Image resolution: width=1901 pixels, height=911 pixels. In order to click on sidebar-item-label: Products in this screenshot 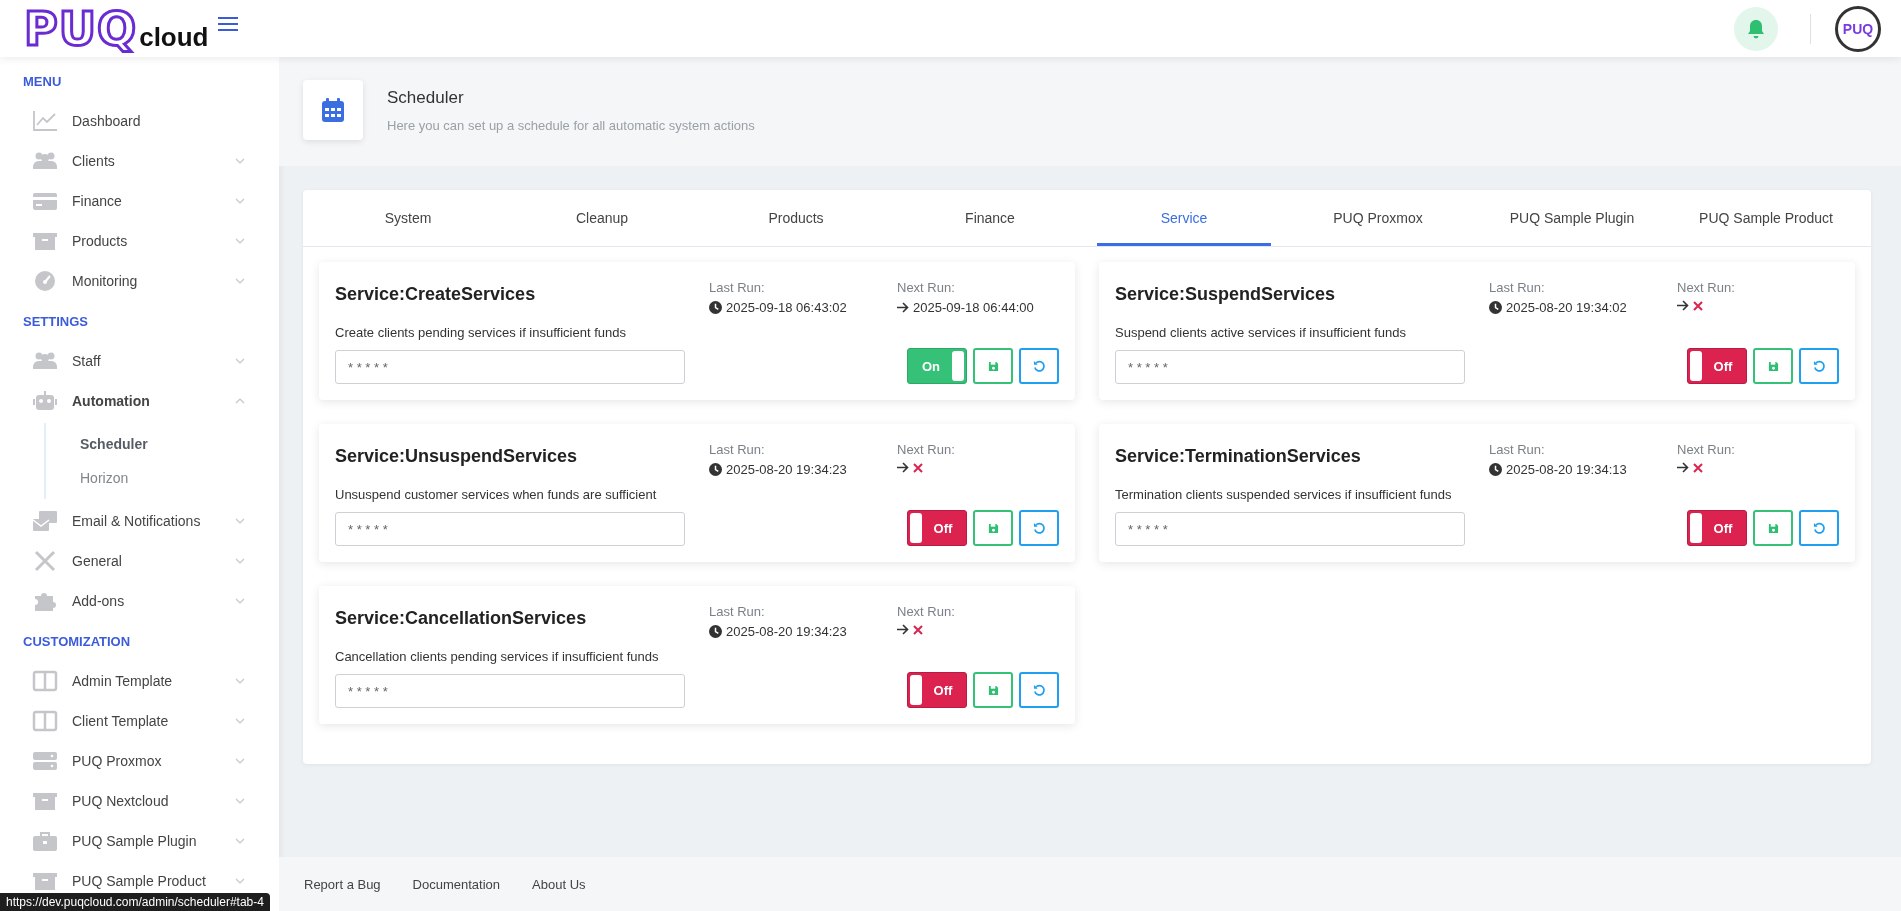, I will do `click(100, 241)`.